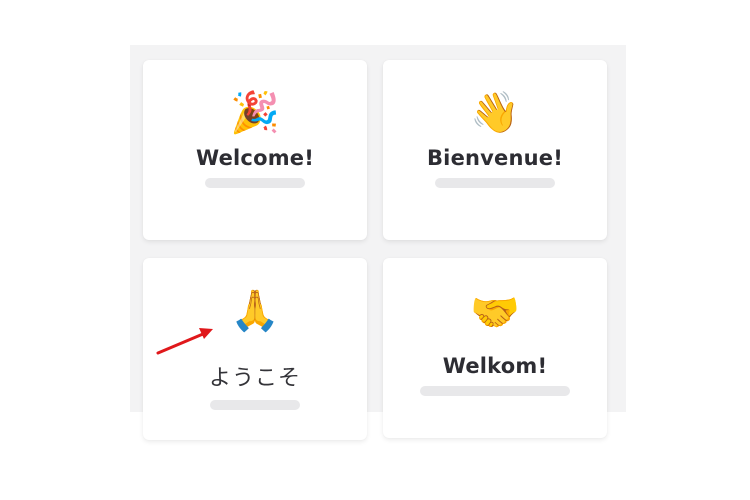 The width and height of the screenshot is (750, 500). Describe the element at coordinates (255, 349) in the screenshot. I see `card-welcome-japanese: 🙏 ようこそ` at that location.